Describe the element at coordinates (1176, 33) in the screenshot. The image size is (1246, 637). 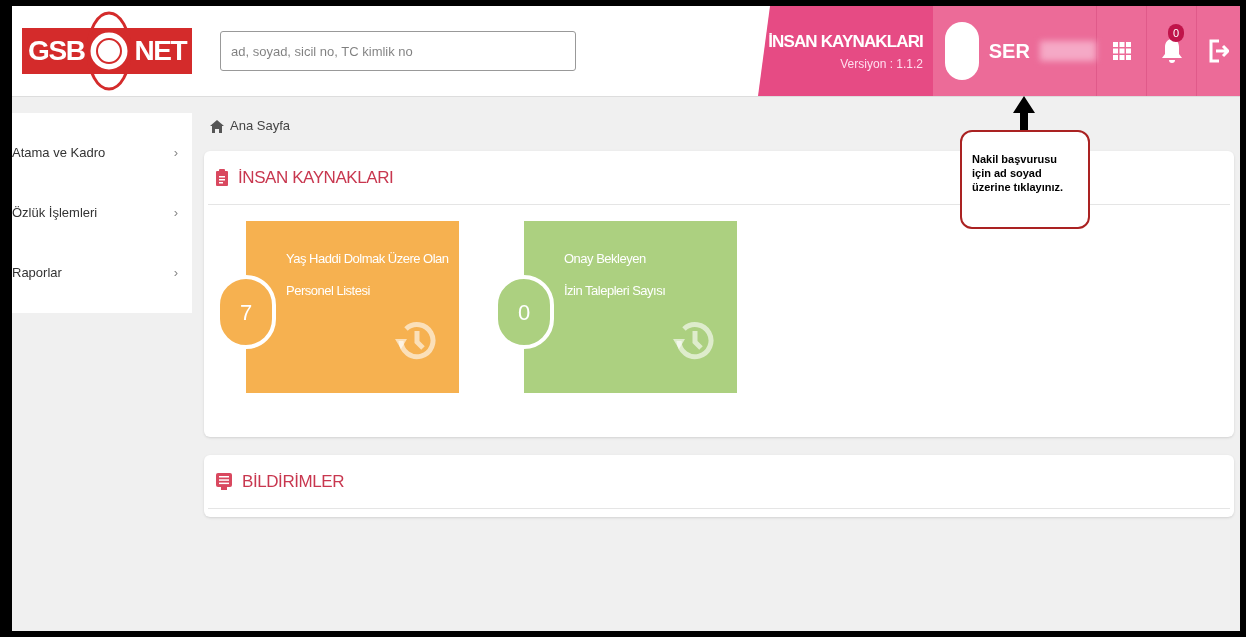
I see `notification-badge: 0` at that location.